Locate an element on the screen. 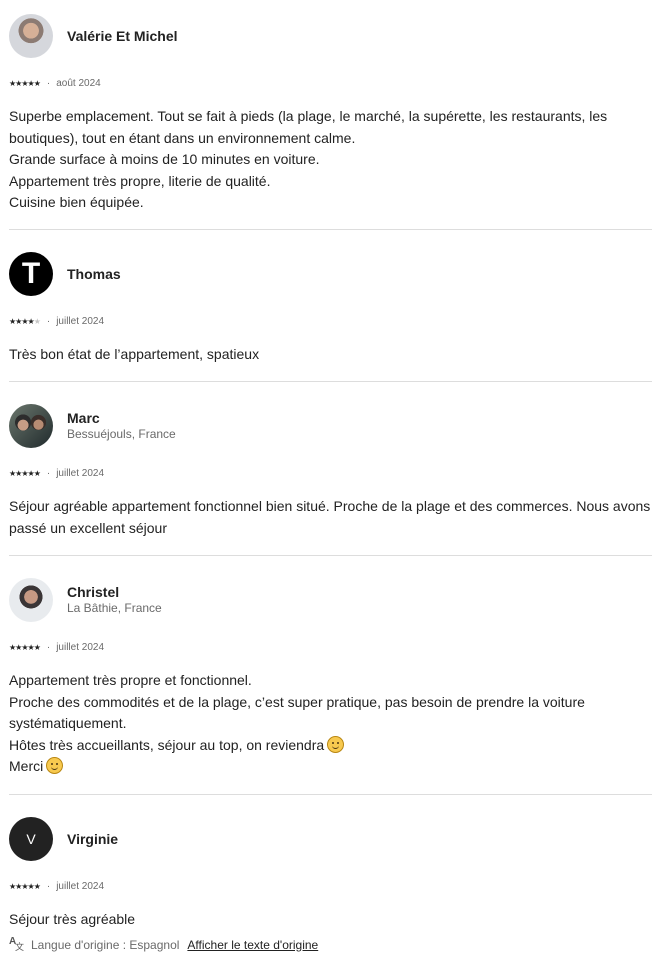 The height and width of the screenshot is (958, 663). reviewer-name: Virginie is located at coordinates (92, 839).